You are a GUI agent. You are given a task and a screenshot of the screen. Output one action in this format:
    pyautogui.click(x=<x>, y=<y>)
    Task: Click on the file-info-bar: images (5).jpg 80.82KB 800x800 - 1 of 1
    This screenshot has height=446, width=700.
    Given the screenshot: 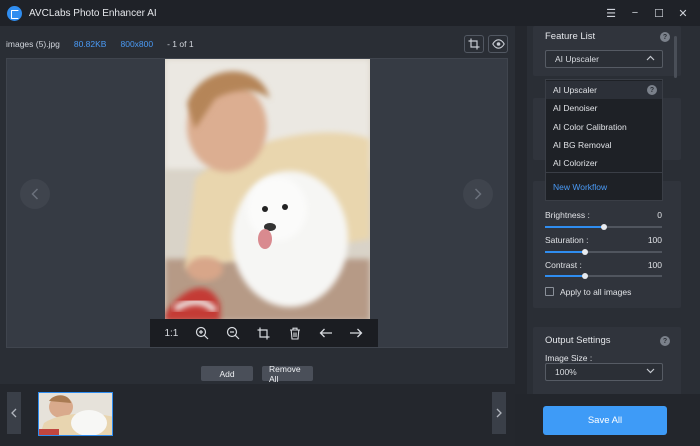 What is the action you would take?
    pyautogui.click(x=107, y=44)
    